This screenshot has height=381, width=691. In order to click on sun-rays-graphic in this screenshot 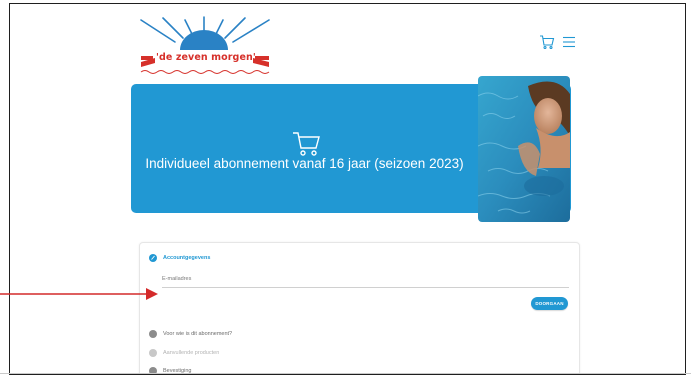, I will do `click(205, 45)`.